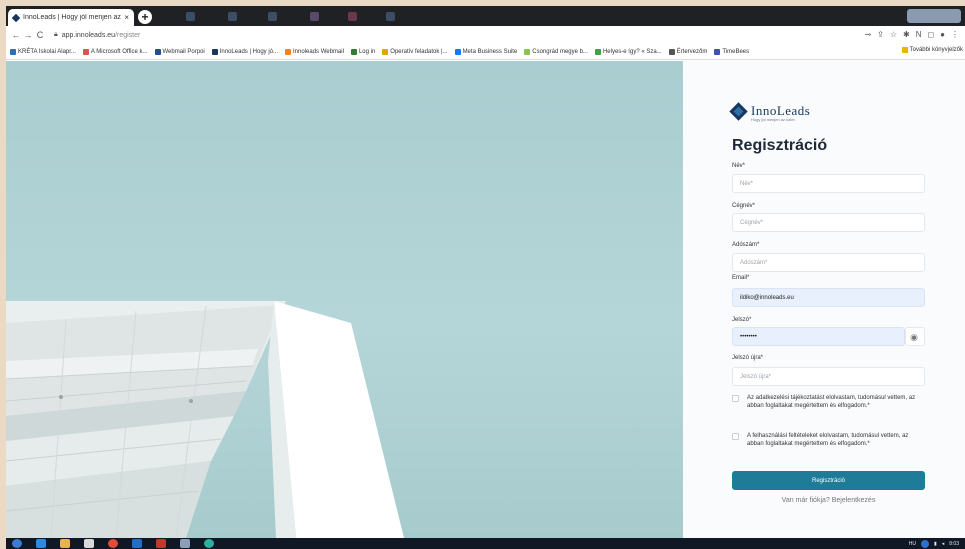 The width and height of the screenshot is (965, 549). What do you see at coordinates (145, 17) in the screenshot?
I see `new-tab-button: +` at bounding box center [145, 17].